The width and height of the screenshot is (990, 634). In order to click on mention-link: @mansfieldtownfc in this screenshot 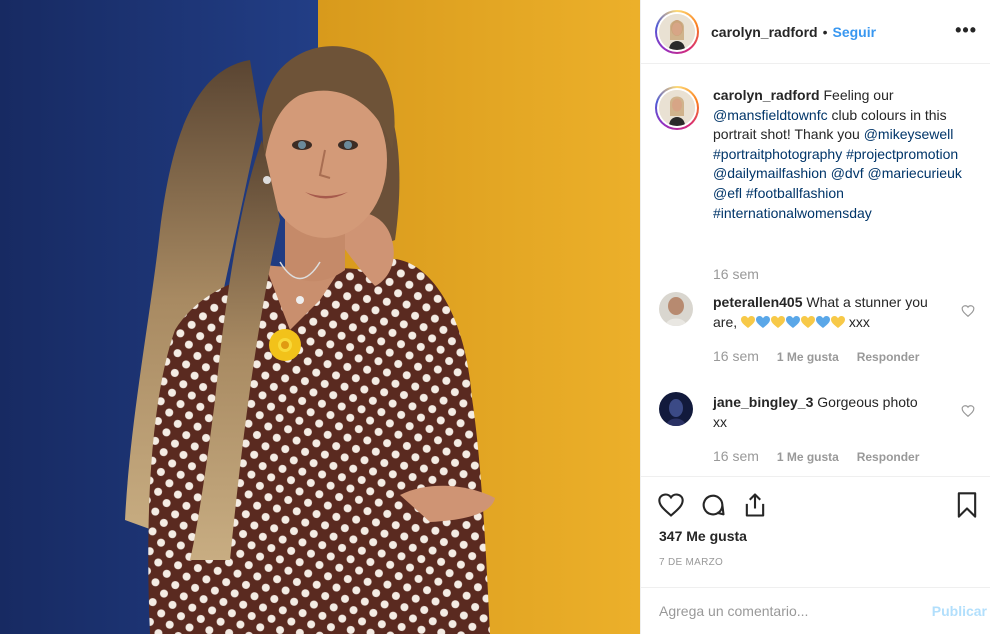, I will do `click(770, 115)`.